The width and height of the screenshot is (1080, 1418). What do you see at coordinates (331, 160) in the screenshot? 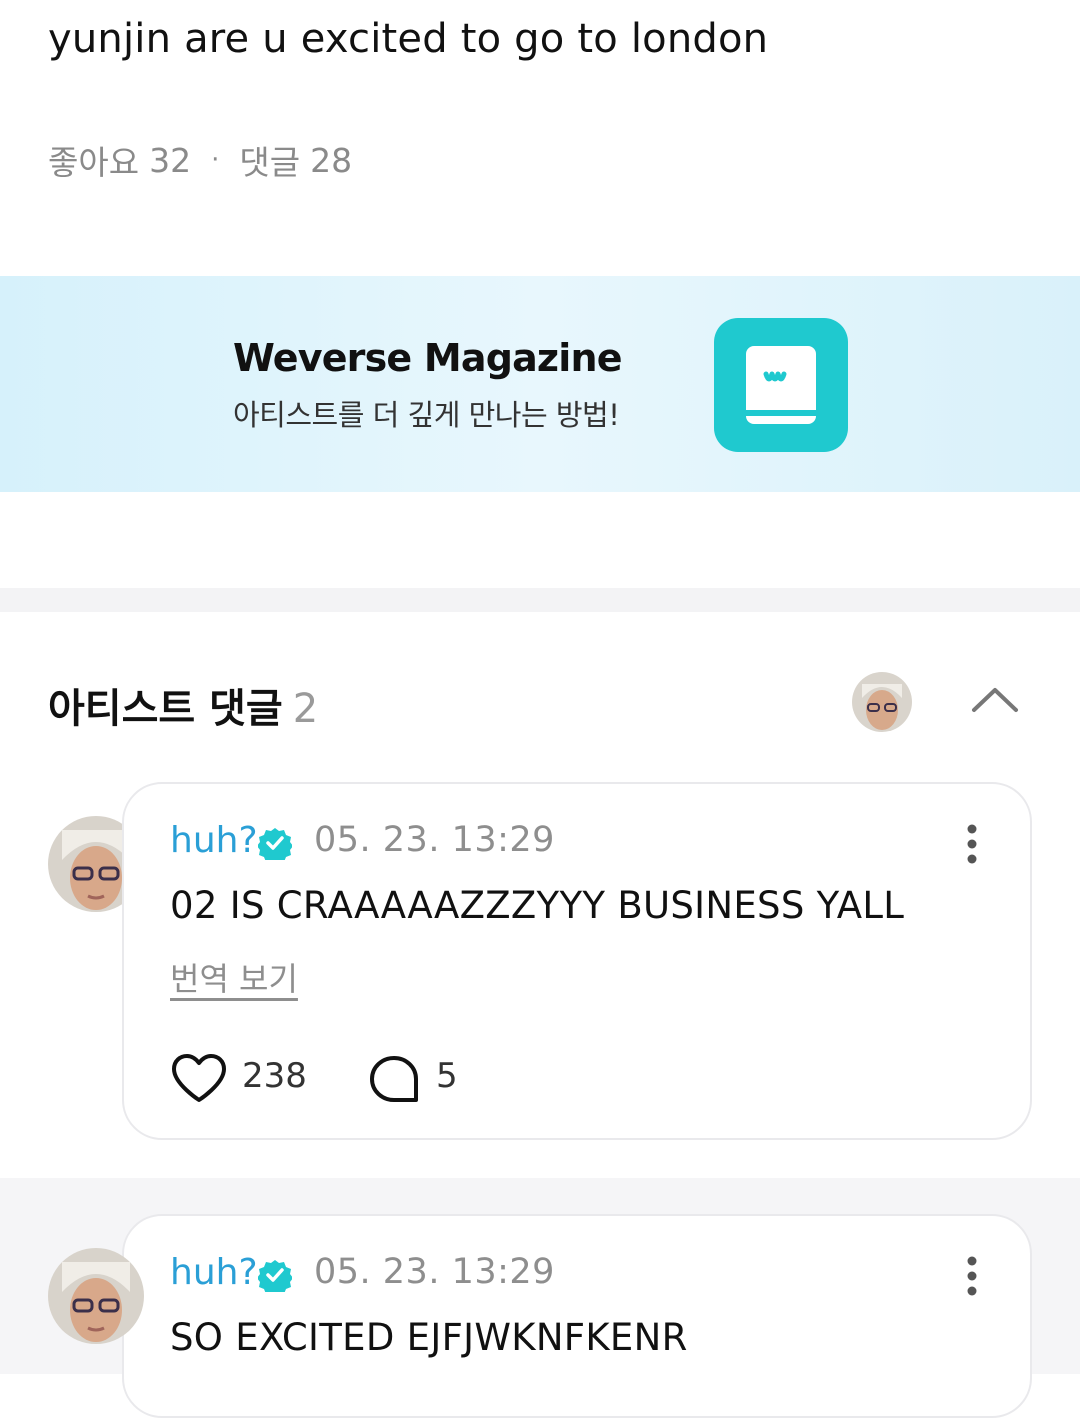
I see `comments-count: 28` at bounding box center [331, 160].